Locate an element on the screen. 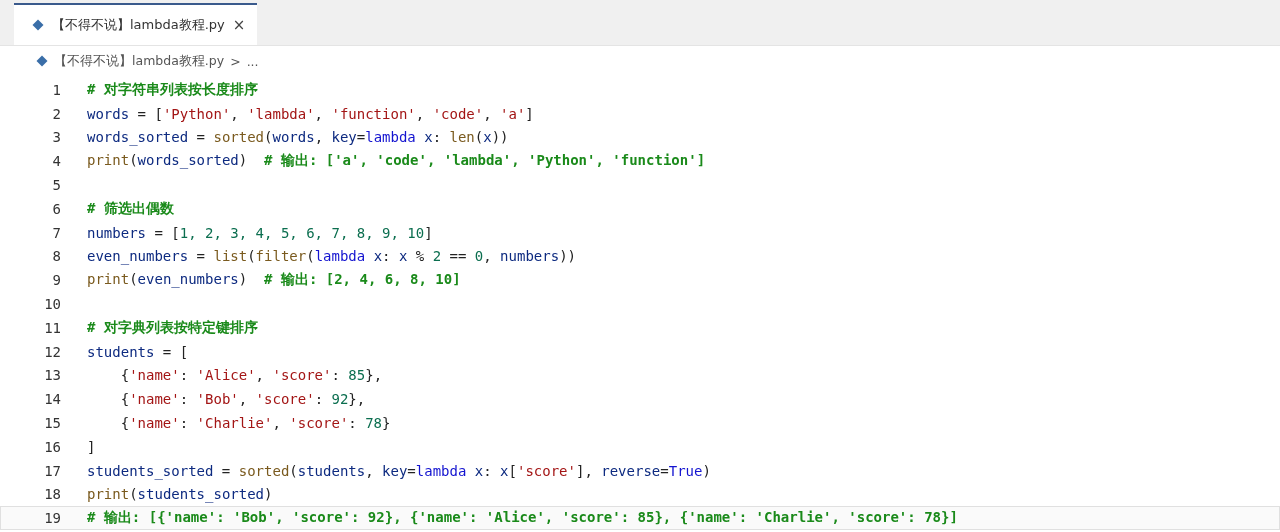 The image size is (1280, 532). code-line: # 对字符串列表按长度排序 is located at coordinates (172, 89).